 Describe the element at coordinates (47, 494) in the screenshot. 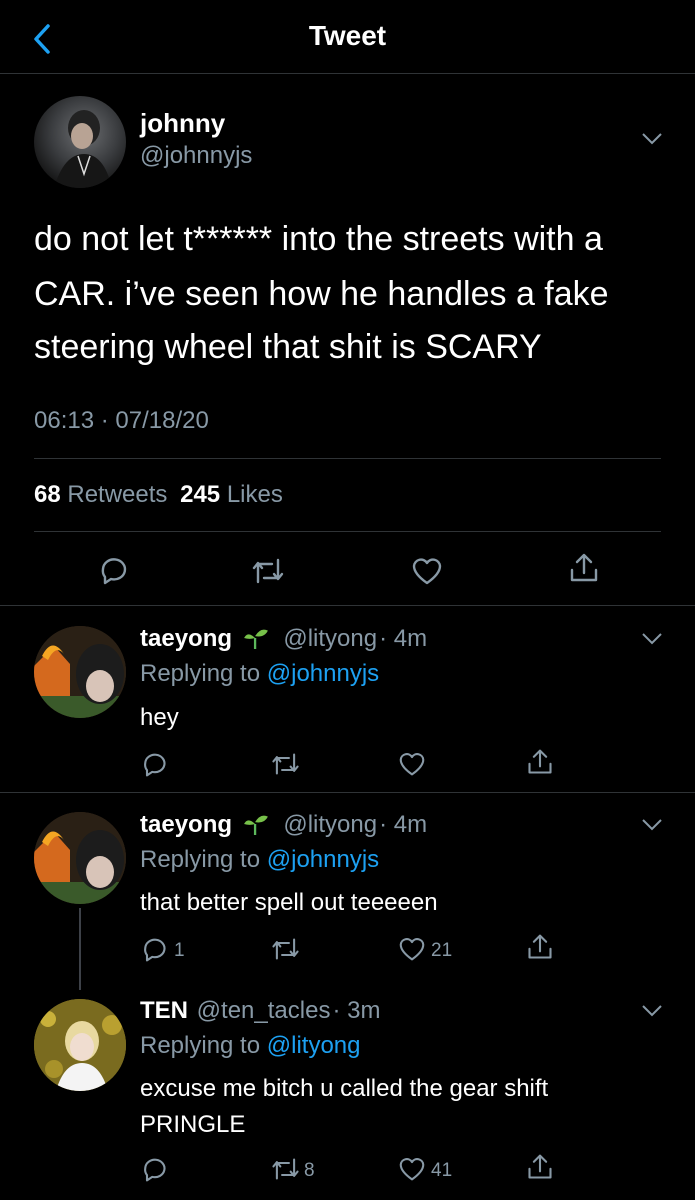

I see `retweets-count: 68` at that location.